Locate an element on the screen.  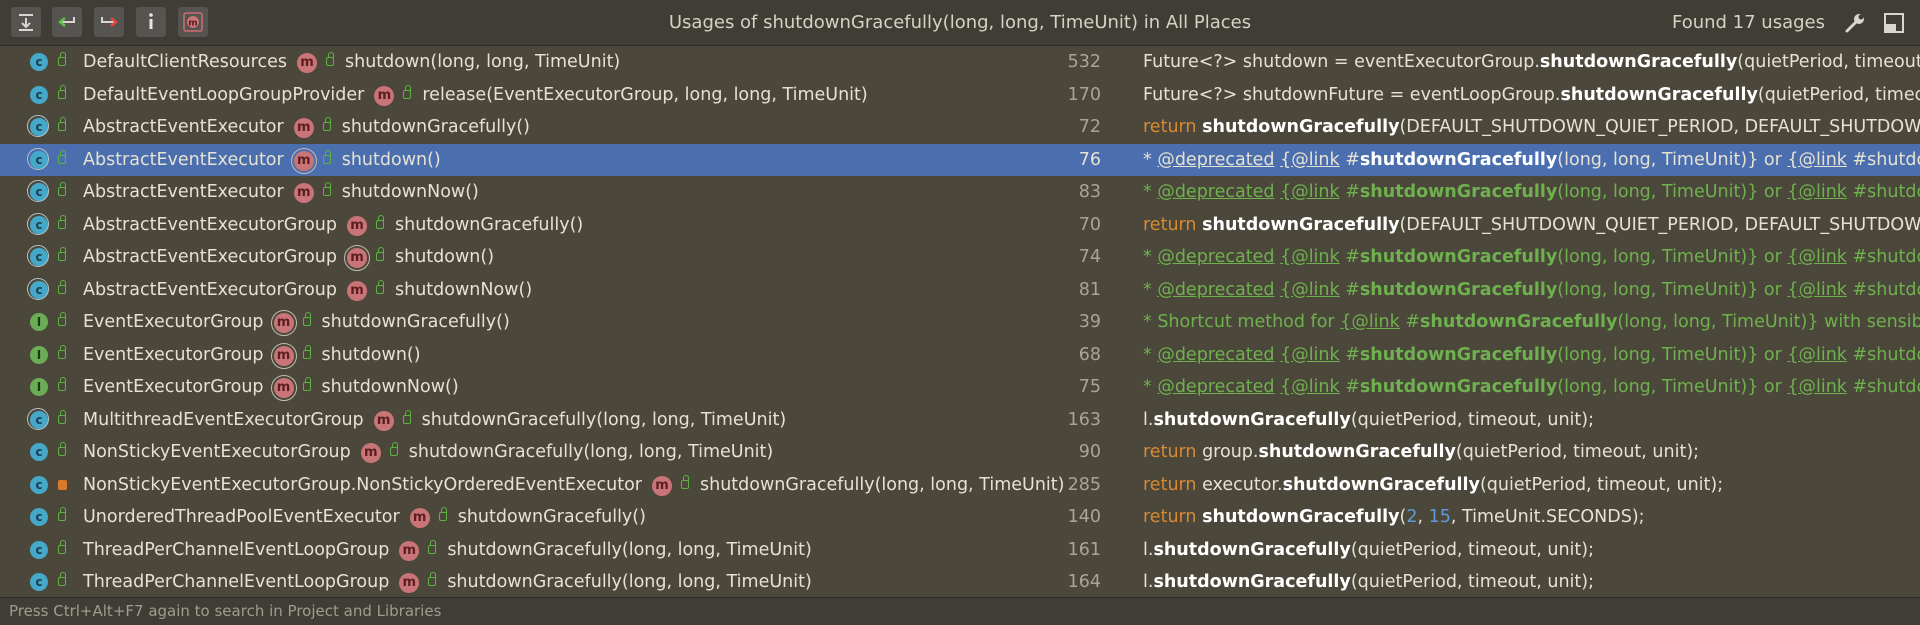
abstract-method-icon: m is located at coordinates (283, 355).